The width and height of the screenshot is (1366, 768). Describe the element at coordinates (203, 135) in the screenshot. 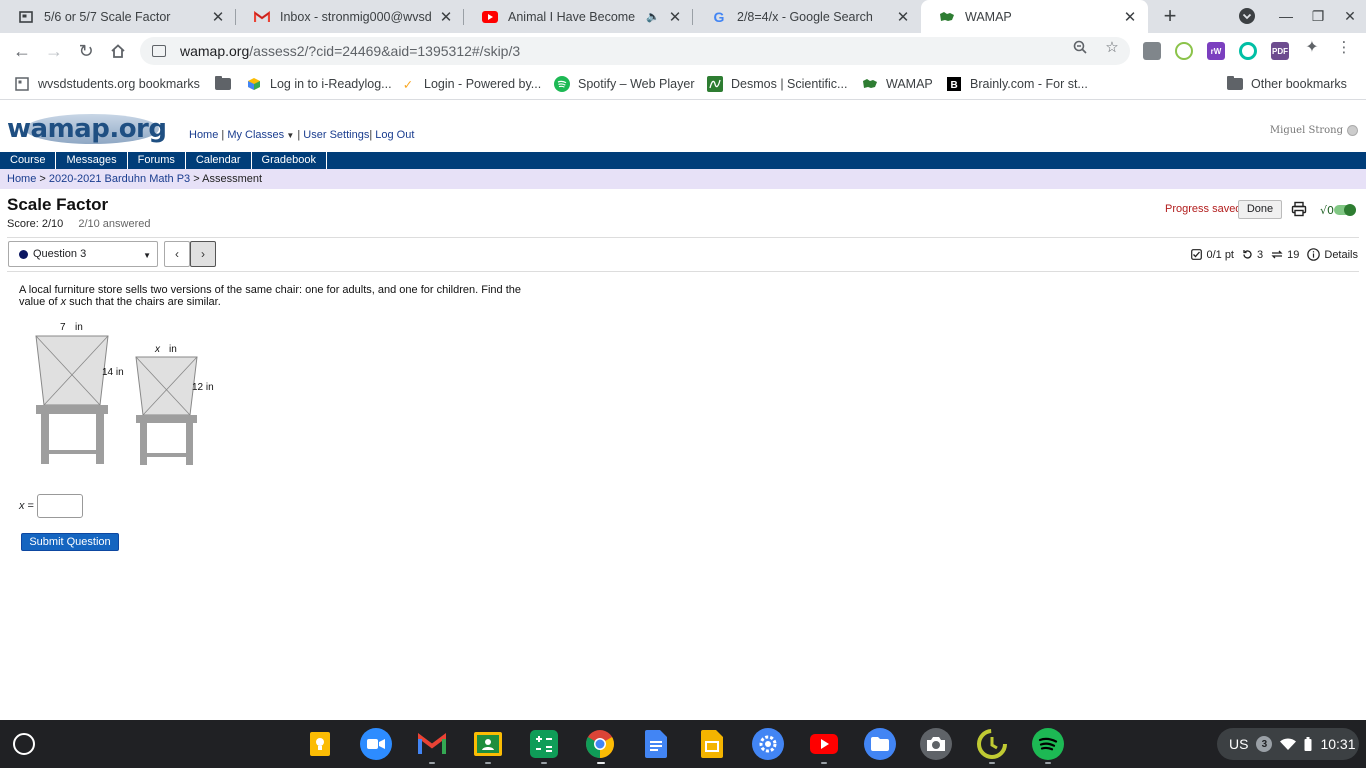

I see `nav-home: Home` at that location.